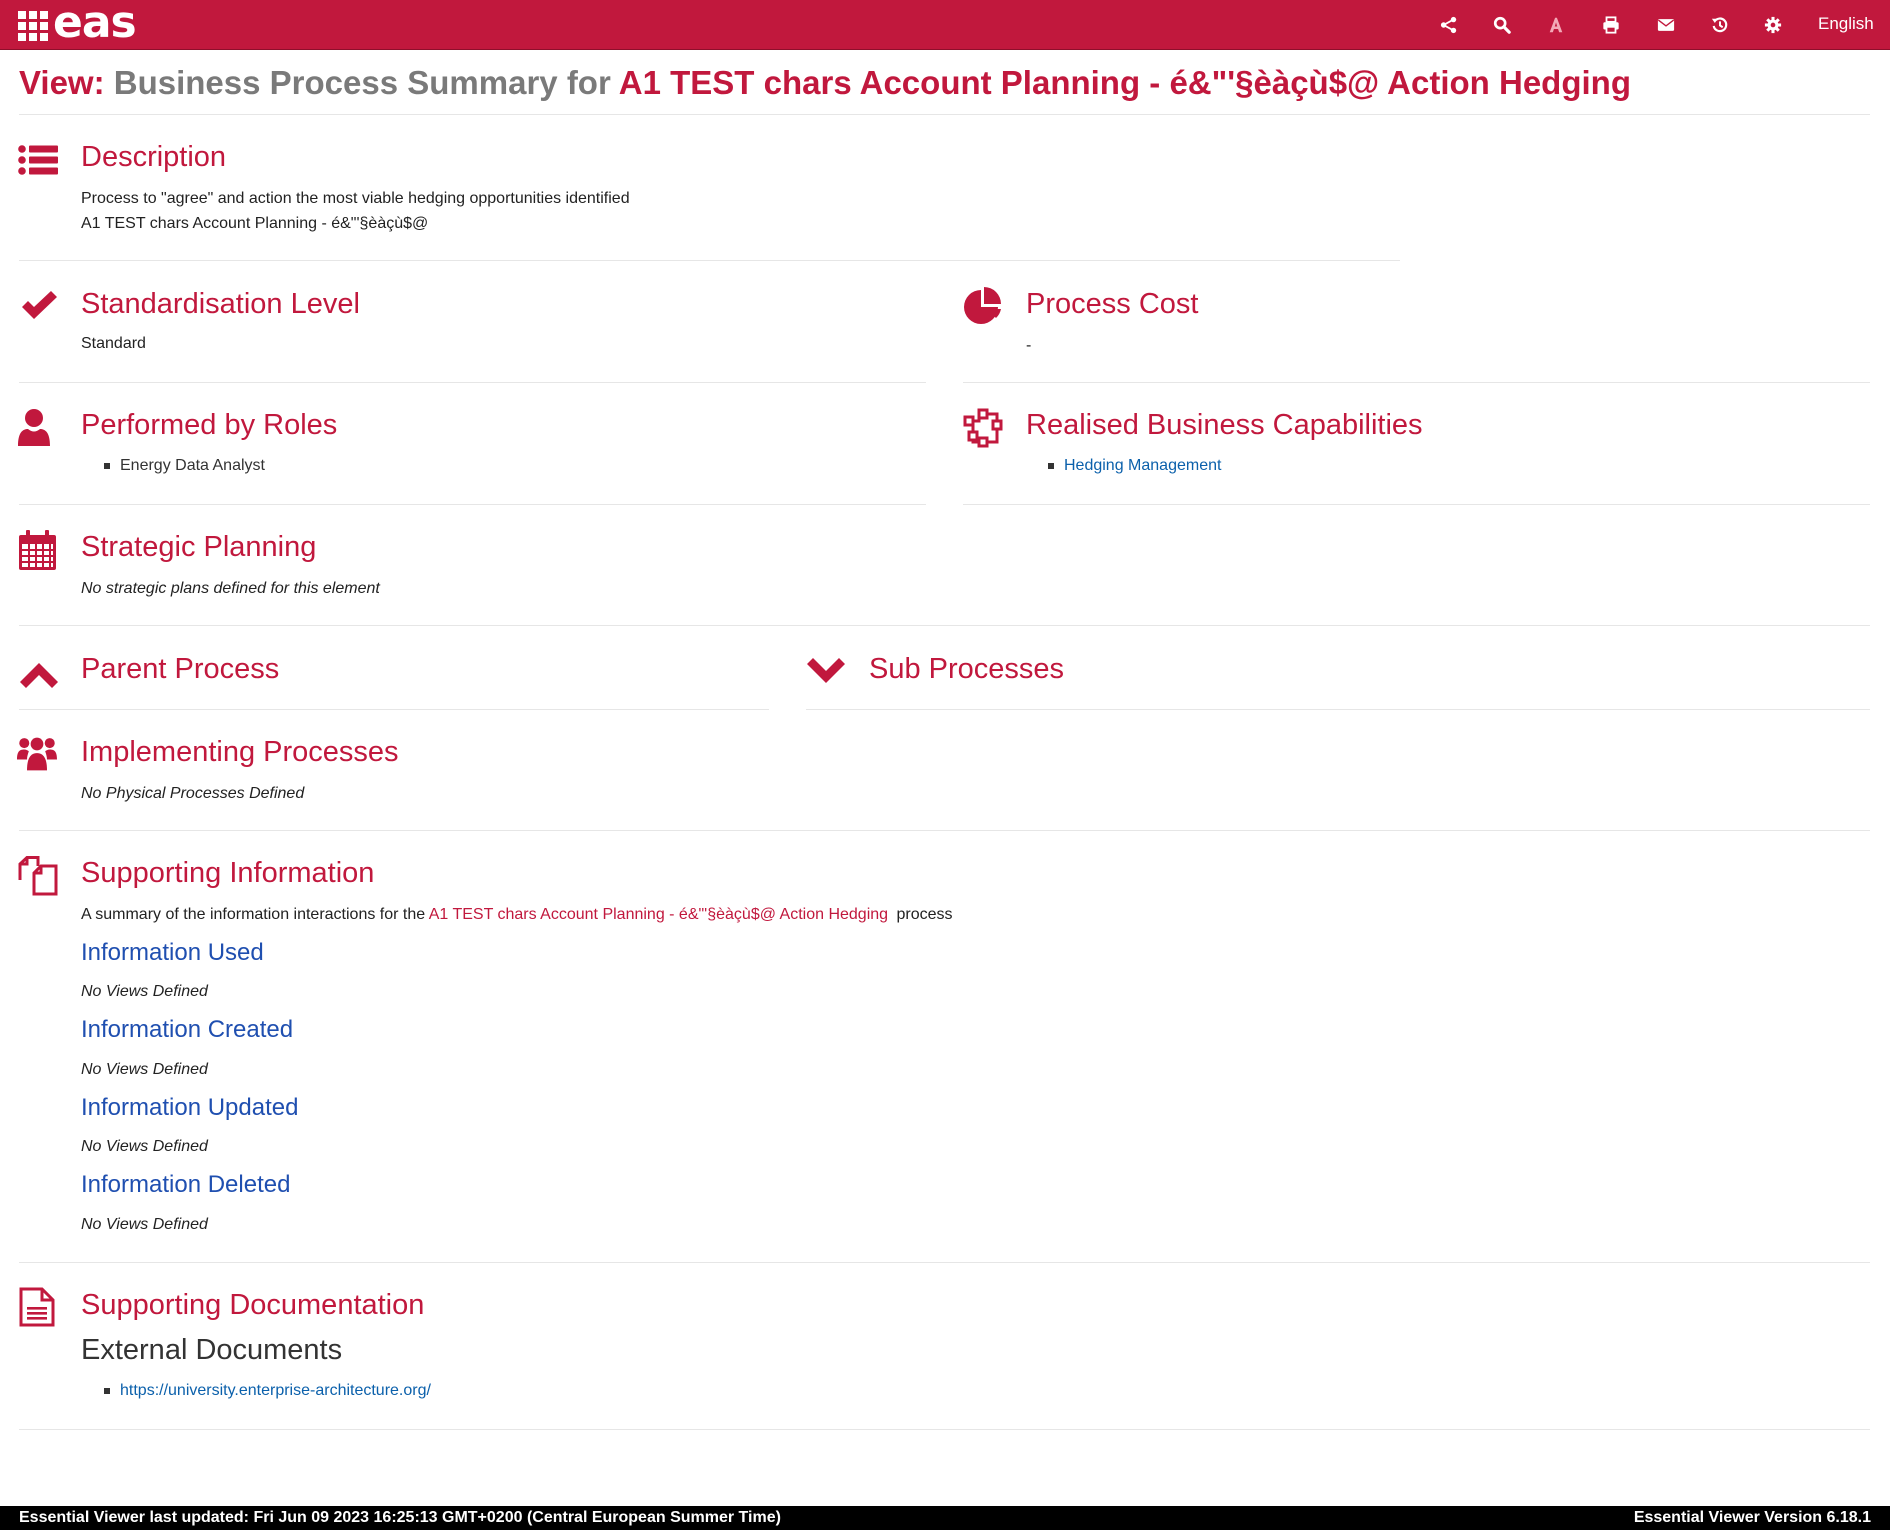  What do you see at coordinates (1846, 24) in the screenshot?
I see `language-selector: English` at bounding box center [1846, 24].